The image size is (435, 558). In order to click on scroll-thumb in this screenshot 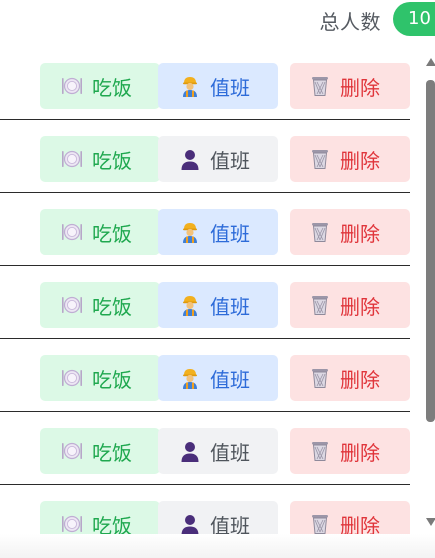, I will do `click(430, 251)`.